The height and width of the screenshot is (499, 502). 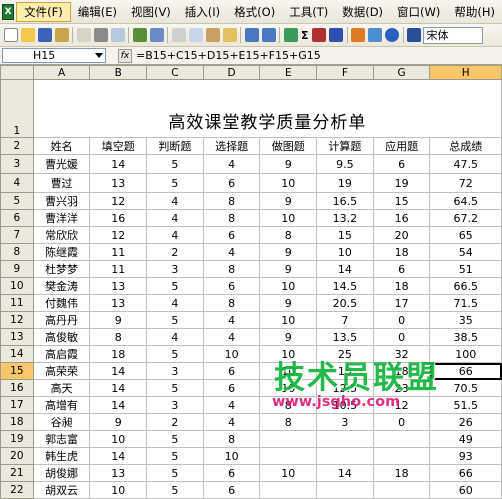 I want to click on row-header-14: 14, so click(x=17, y=354).